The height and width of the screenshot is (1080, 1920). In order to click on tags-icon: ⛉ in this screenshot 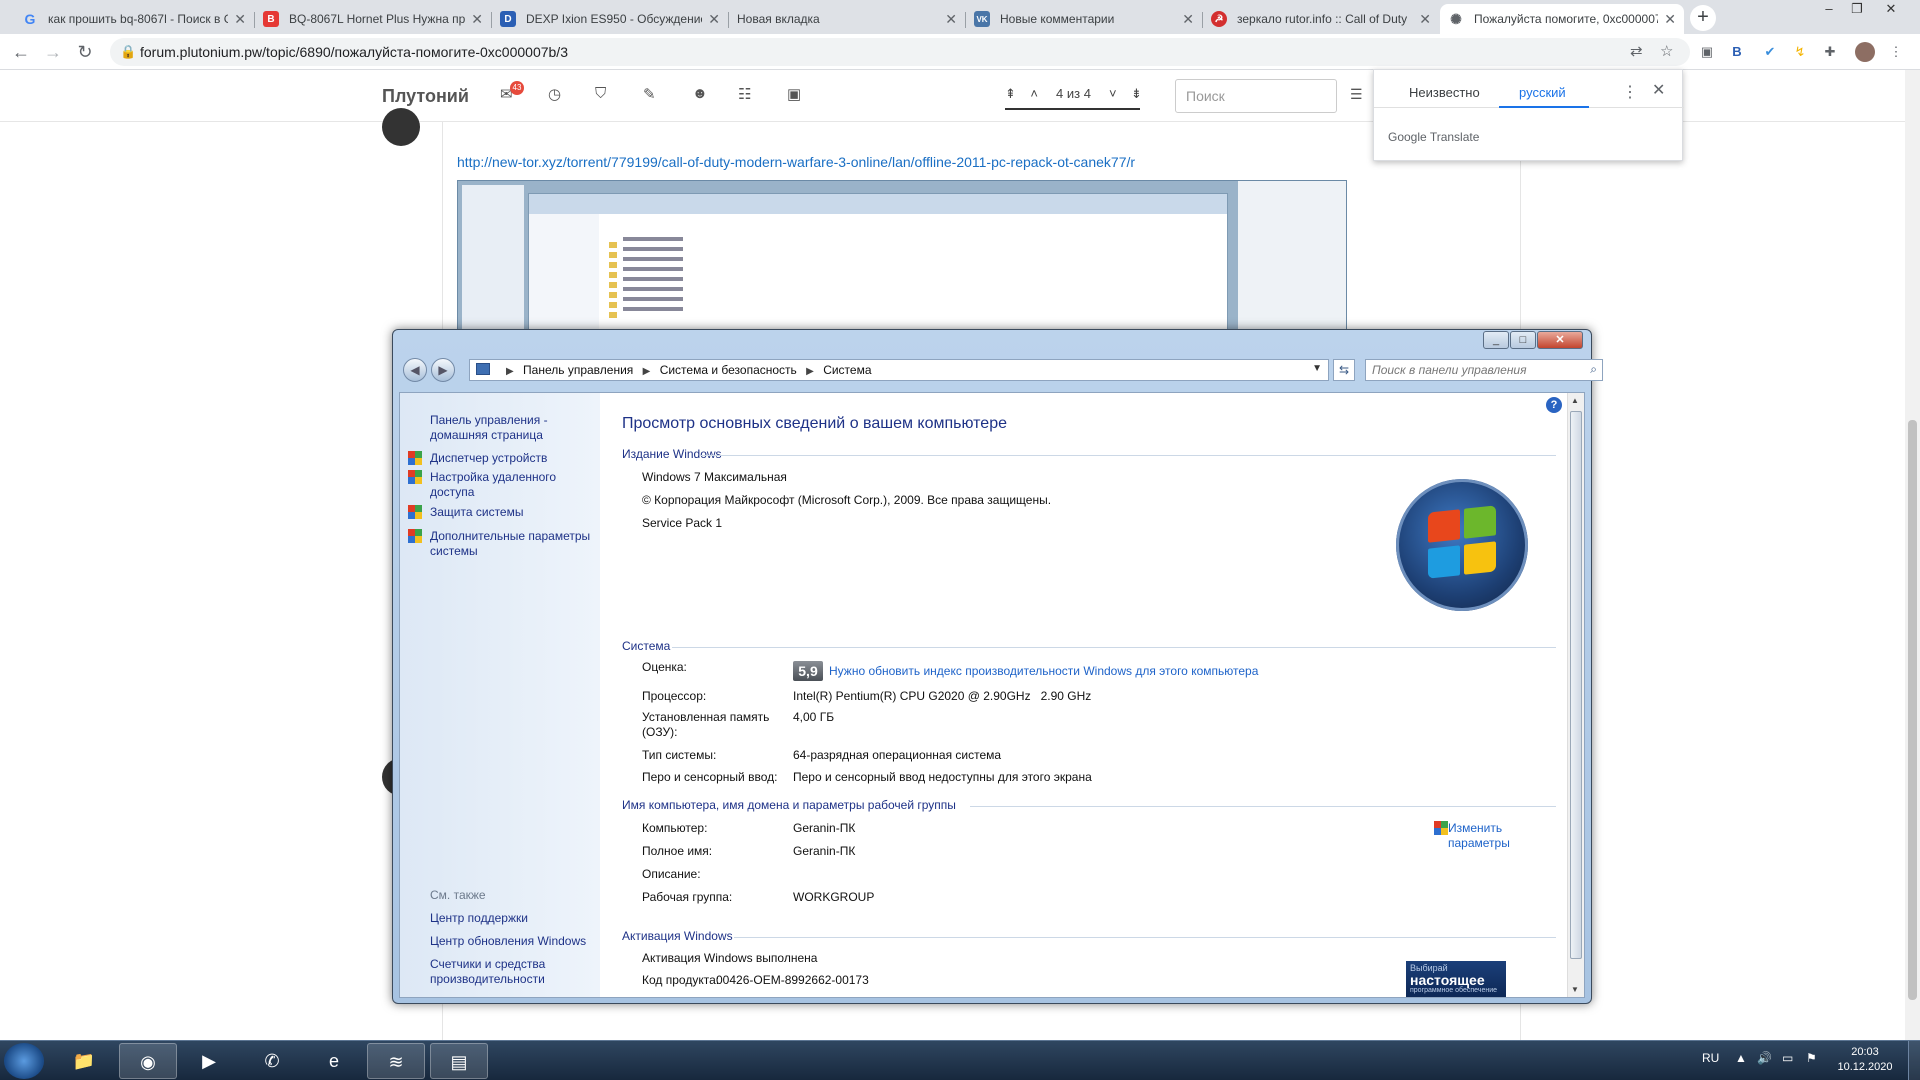, I will do `click(600, 93)`.